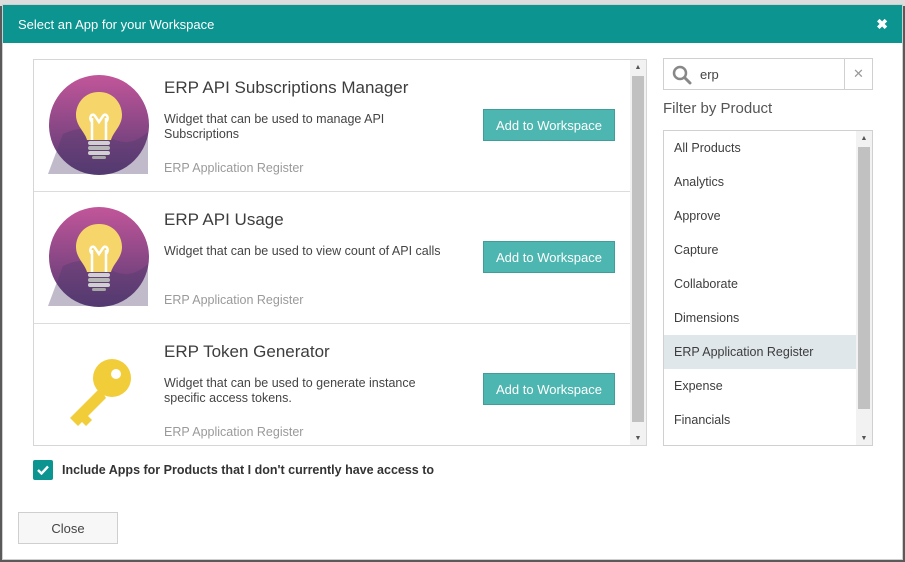 The height and width of the screenshot is (562, 905). Describe the element at coordinates (760, 420) in the screenshot. I see `product-item-financials: Financials` at that location.